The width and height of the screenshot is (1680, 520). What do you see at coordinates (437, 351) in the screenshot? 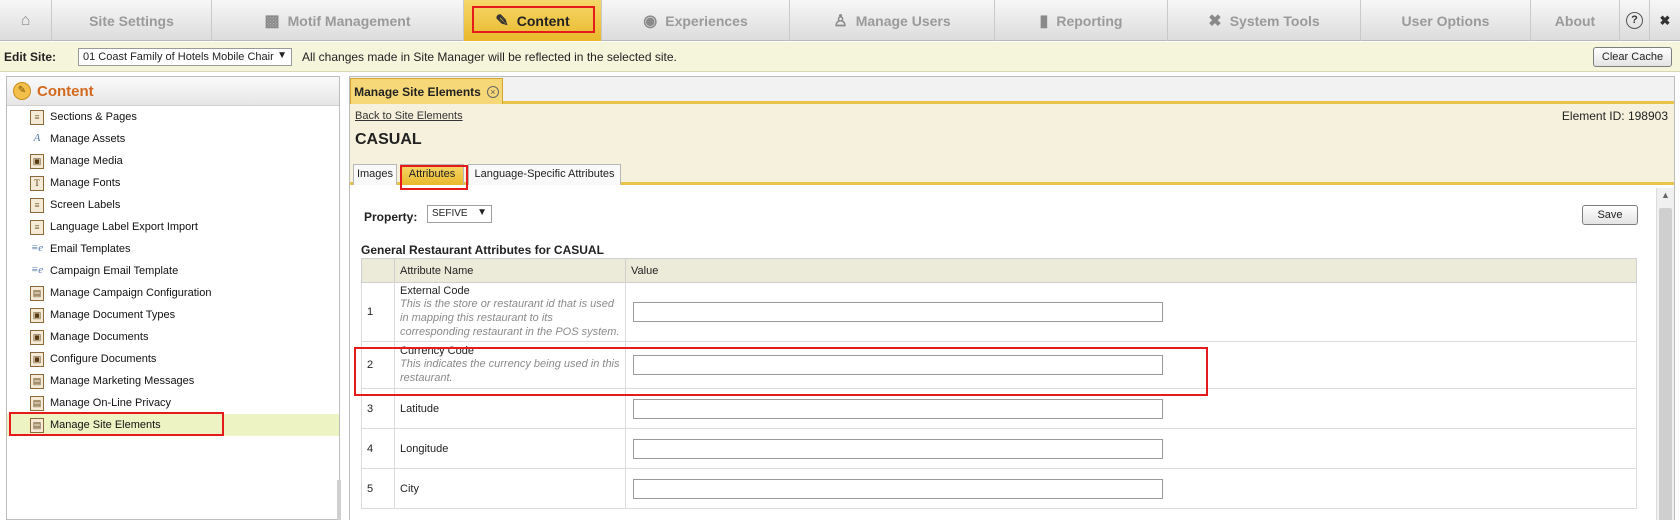
I see `attribute-name: Currency Code` at bounding box center [437, 351].